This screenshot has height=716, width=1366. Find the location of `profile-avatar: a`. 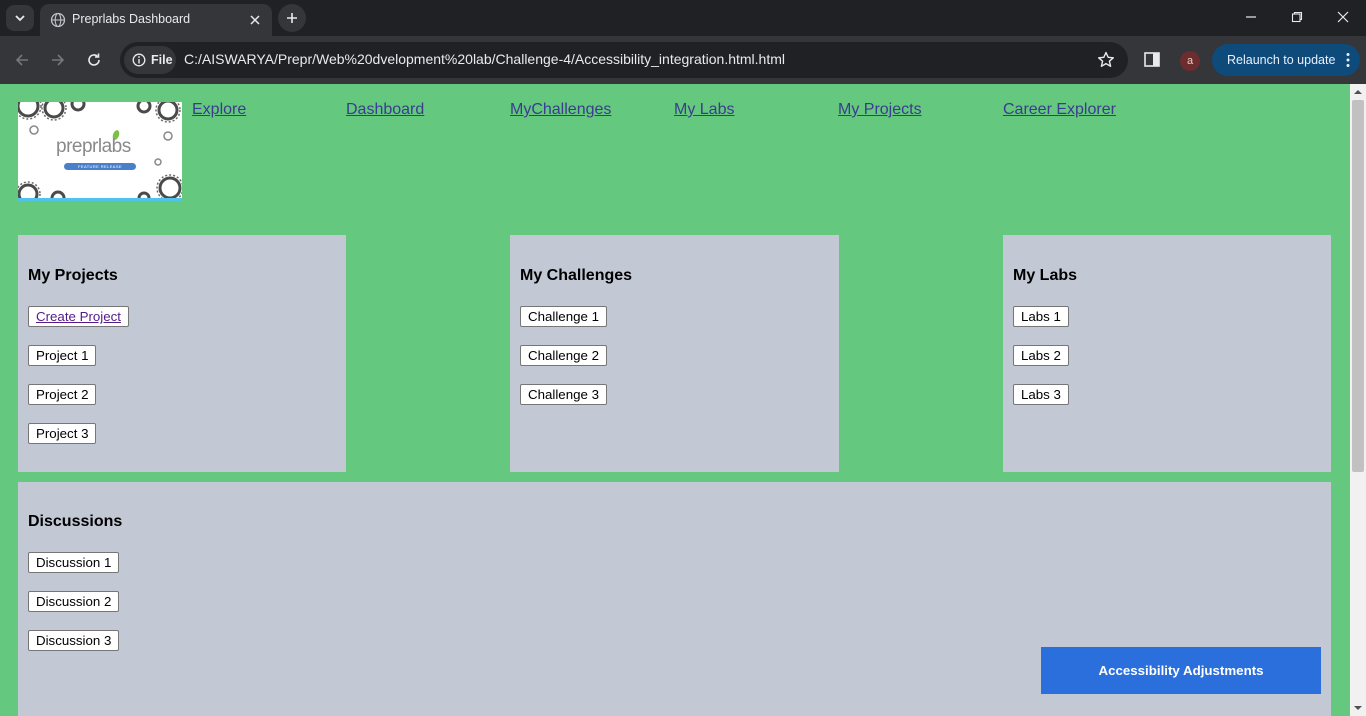

profile-avatar: a is located at coordinates (1190, 61).